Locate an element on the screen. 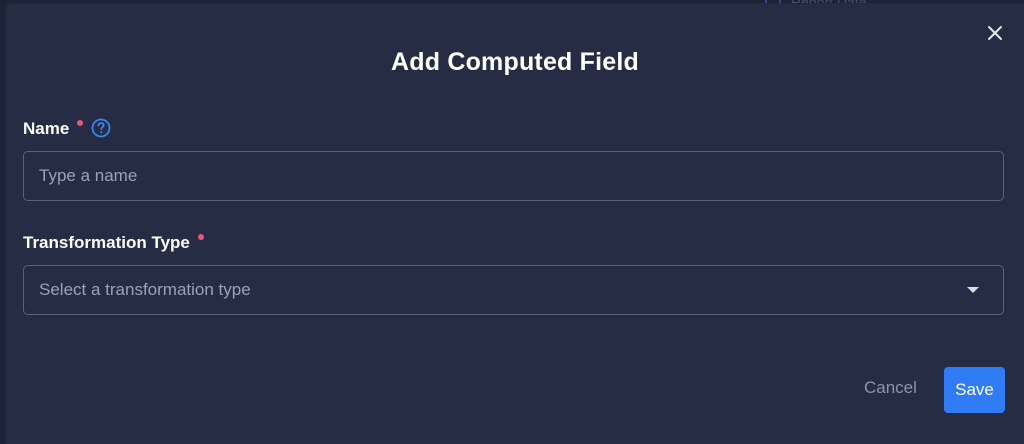 The height and width of the screenshot is (444, 1024). name-label-row: Name is located at coordinates (67, 130).